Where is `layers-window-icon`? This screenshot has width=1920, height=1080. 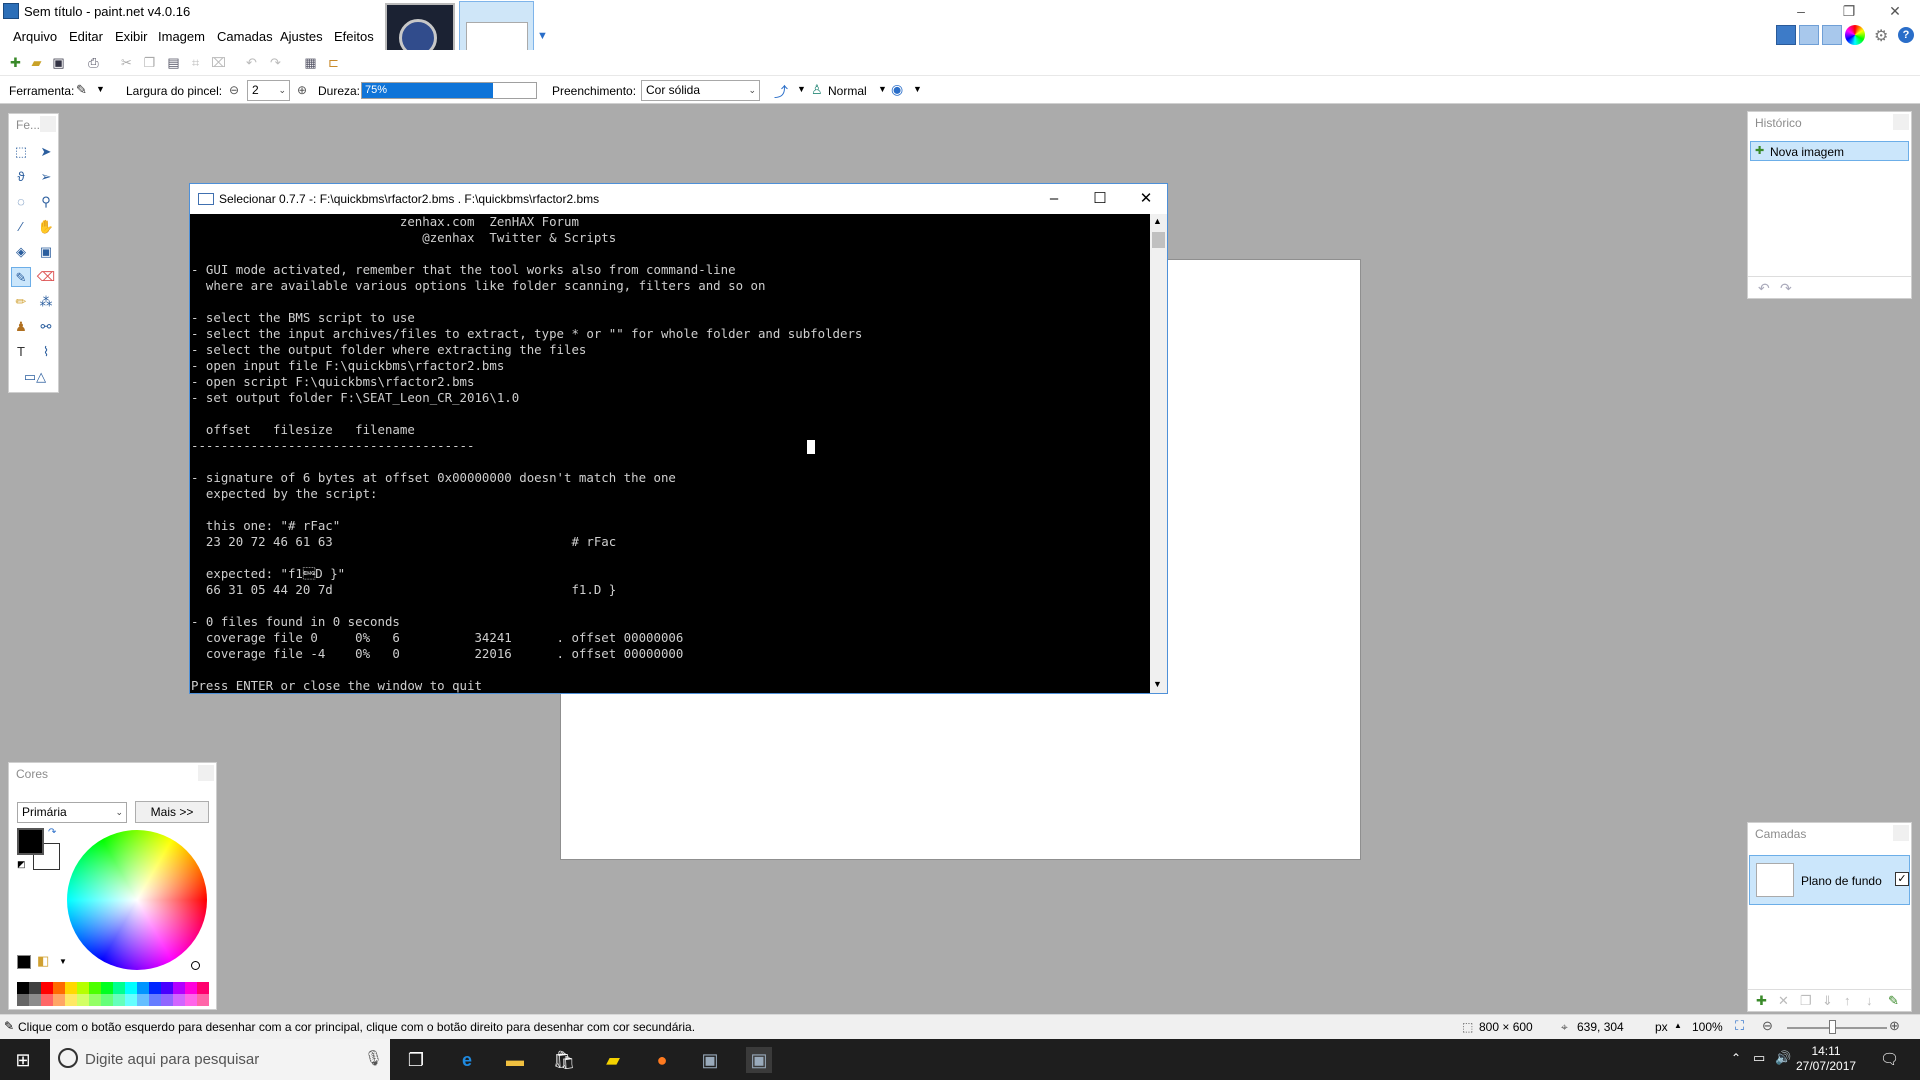
layers-window-icon is located at coordinates (1832, 35).